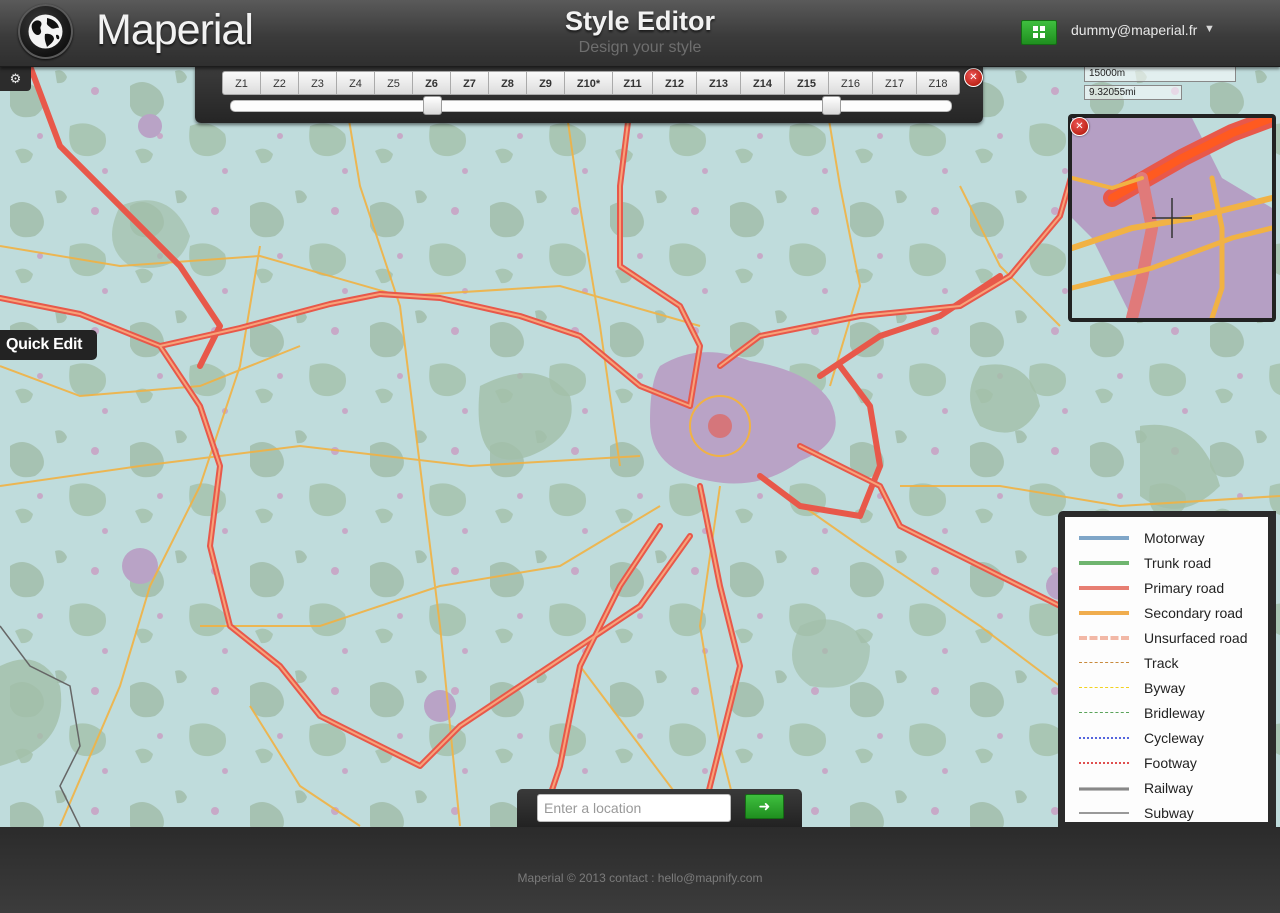  I want to click on search-go-button: ➜, so click(764, 806).